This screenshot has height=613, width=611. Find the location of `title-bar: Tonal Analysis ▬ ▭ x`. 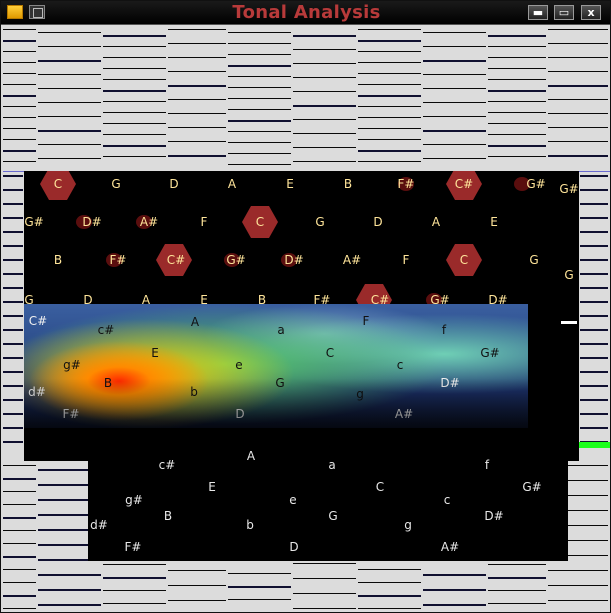

title-bar: Tonal Analysis ▬ ▭ x is located at coordinates (305, 13).